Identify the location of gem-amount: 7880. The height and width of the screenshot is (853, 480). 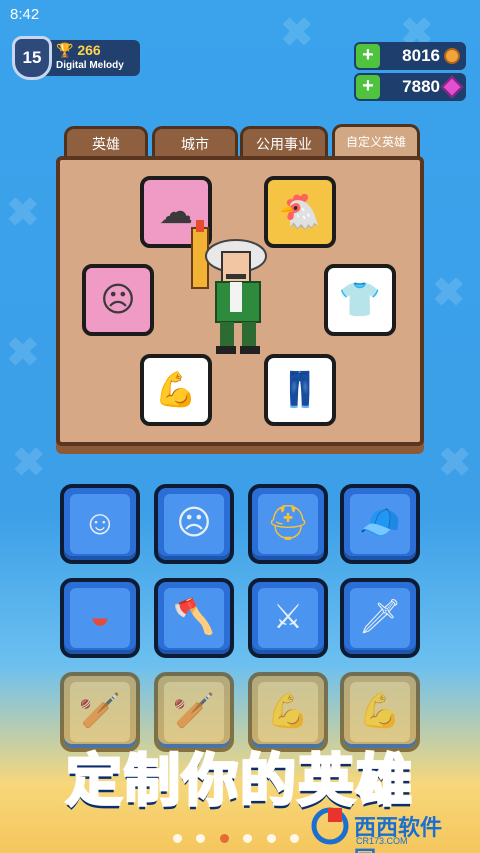
(421, 86).